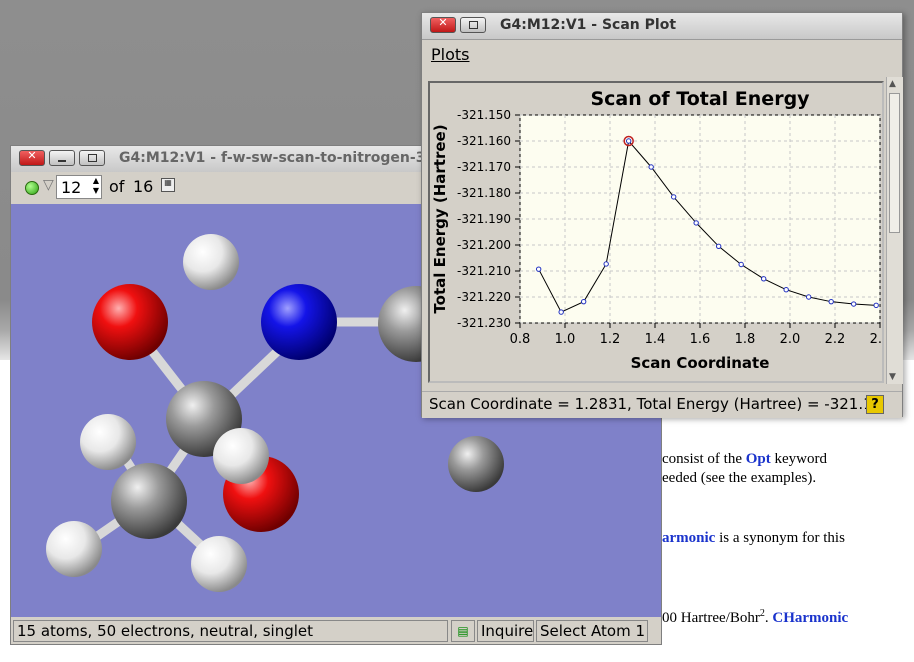  Describe the element at coordinates (876, 339) in the screenshot. I see `x-tick-label: 2.4` at that location.